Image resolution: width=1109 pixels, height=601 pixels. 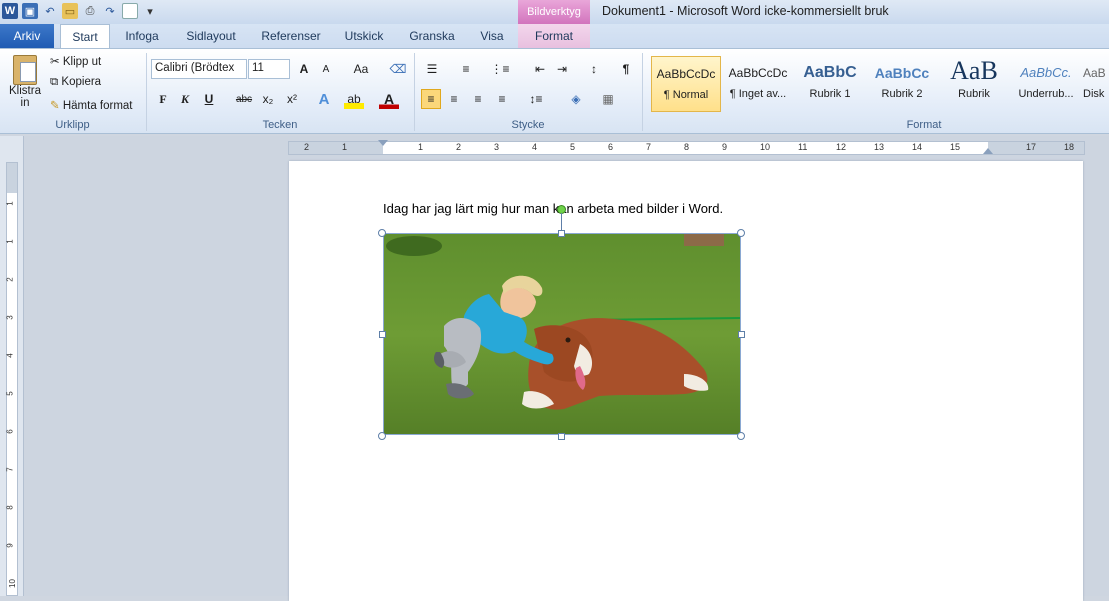 What do you see at coordinates (268, 99) in the screenshot?
I see `subscript-button: x₂` at bounding box center [268, 99].